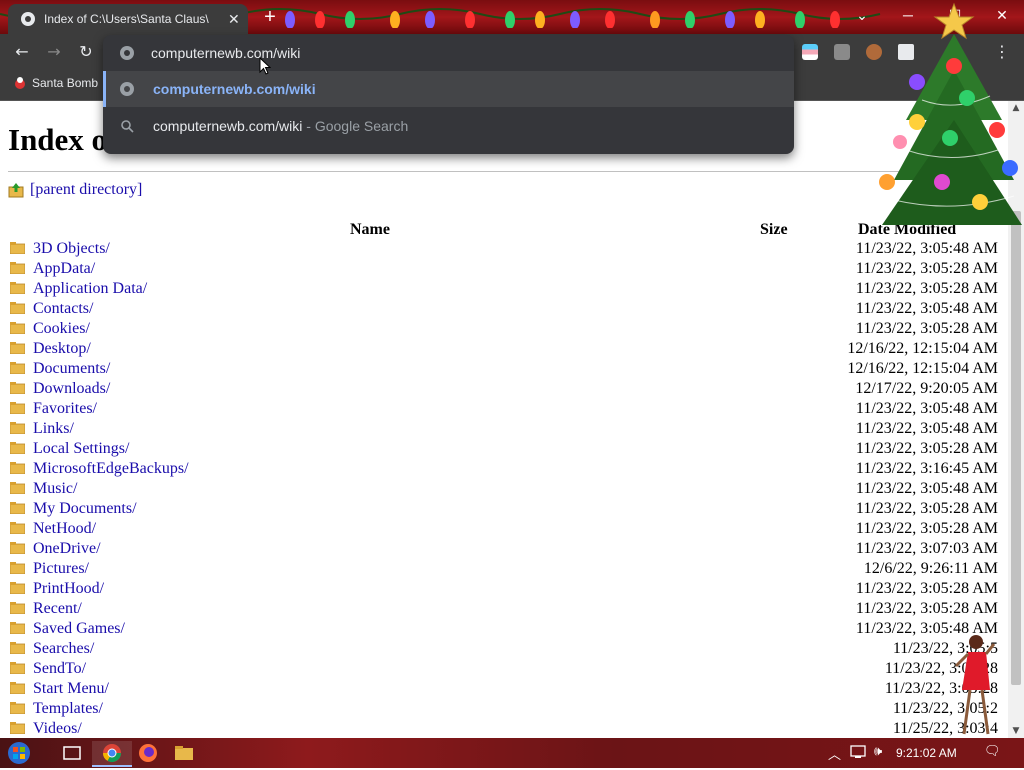 The width and height of the screenshot is (1024, 770). What do you see at coordinates (907, 230) in the screenshot?
I see `column-header-date: Date Modified` at bounding box center [907, 230].